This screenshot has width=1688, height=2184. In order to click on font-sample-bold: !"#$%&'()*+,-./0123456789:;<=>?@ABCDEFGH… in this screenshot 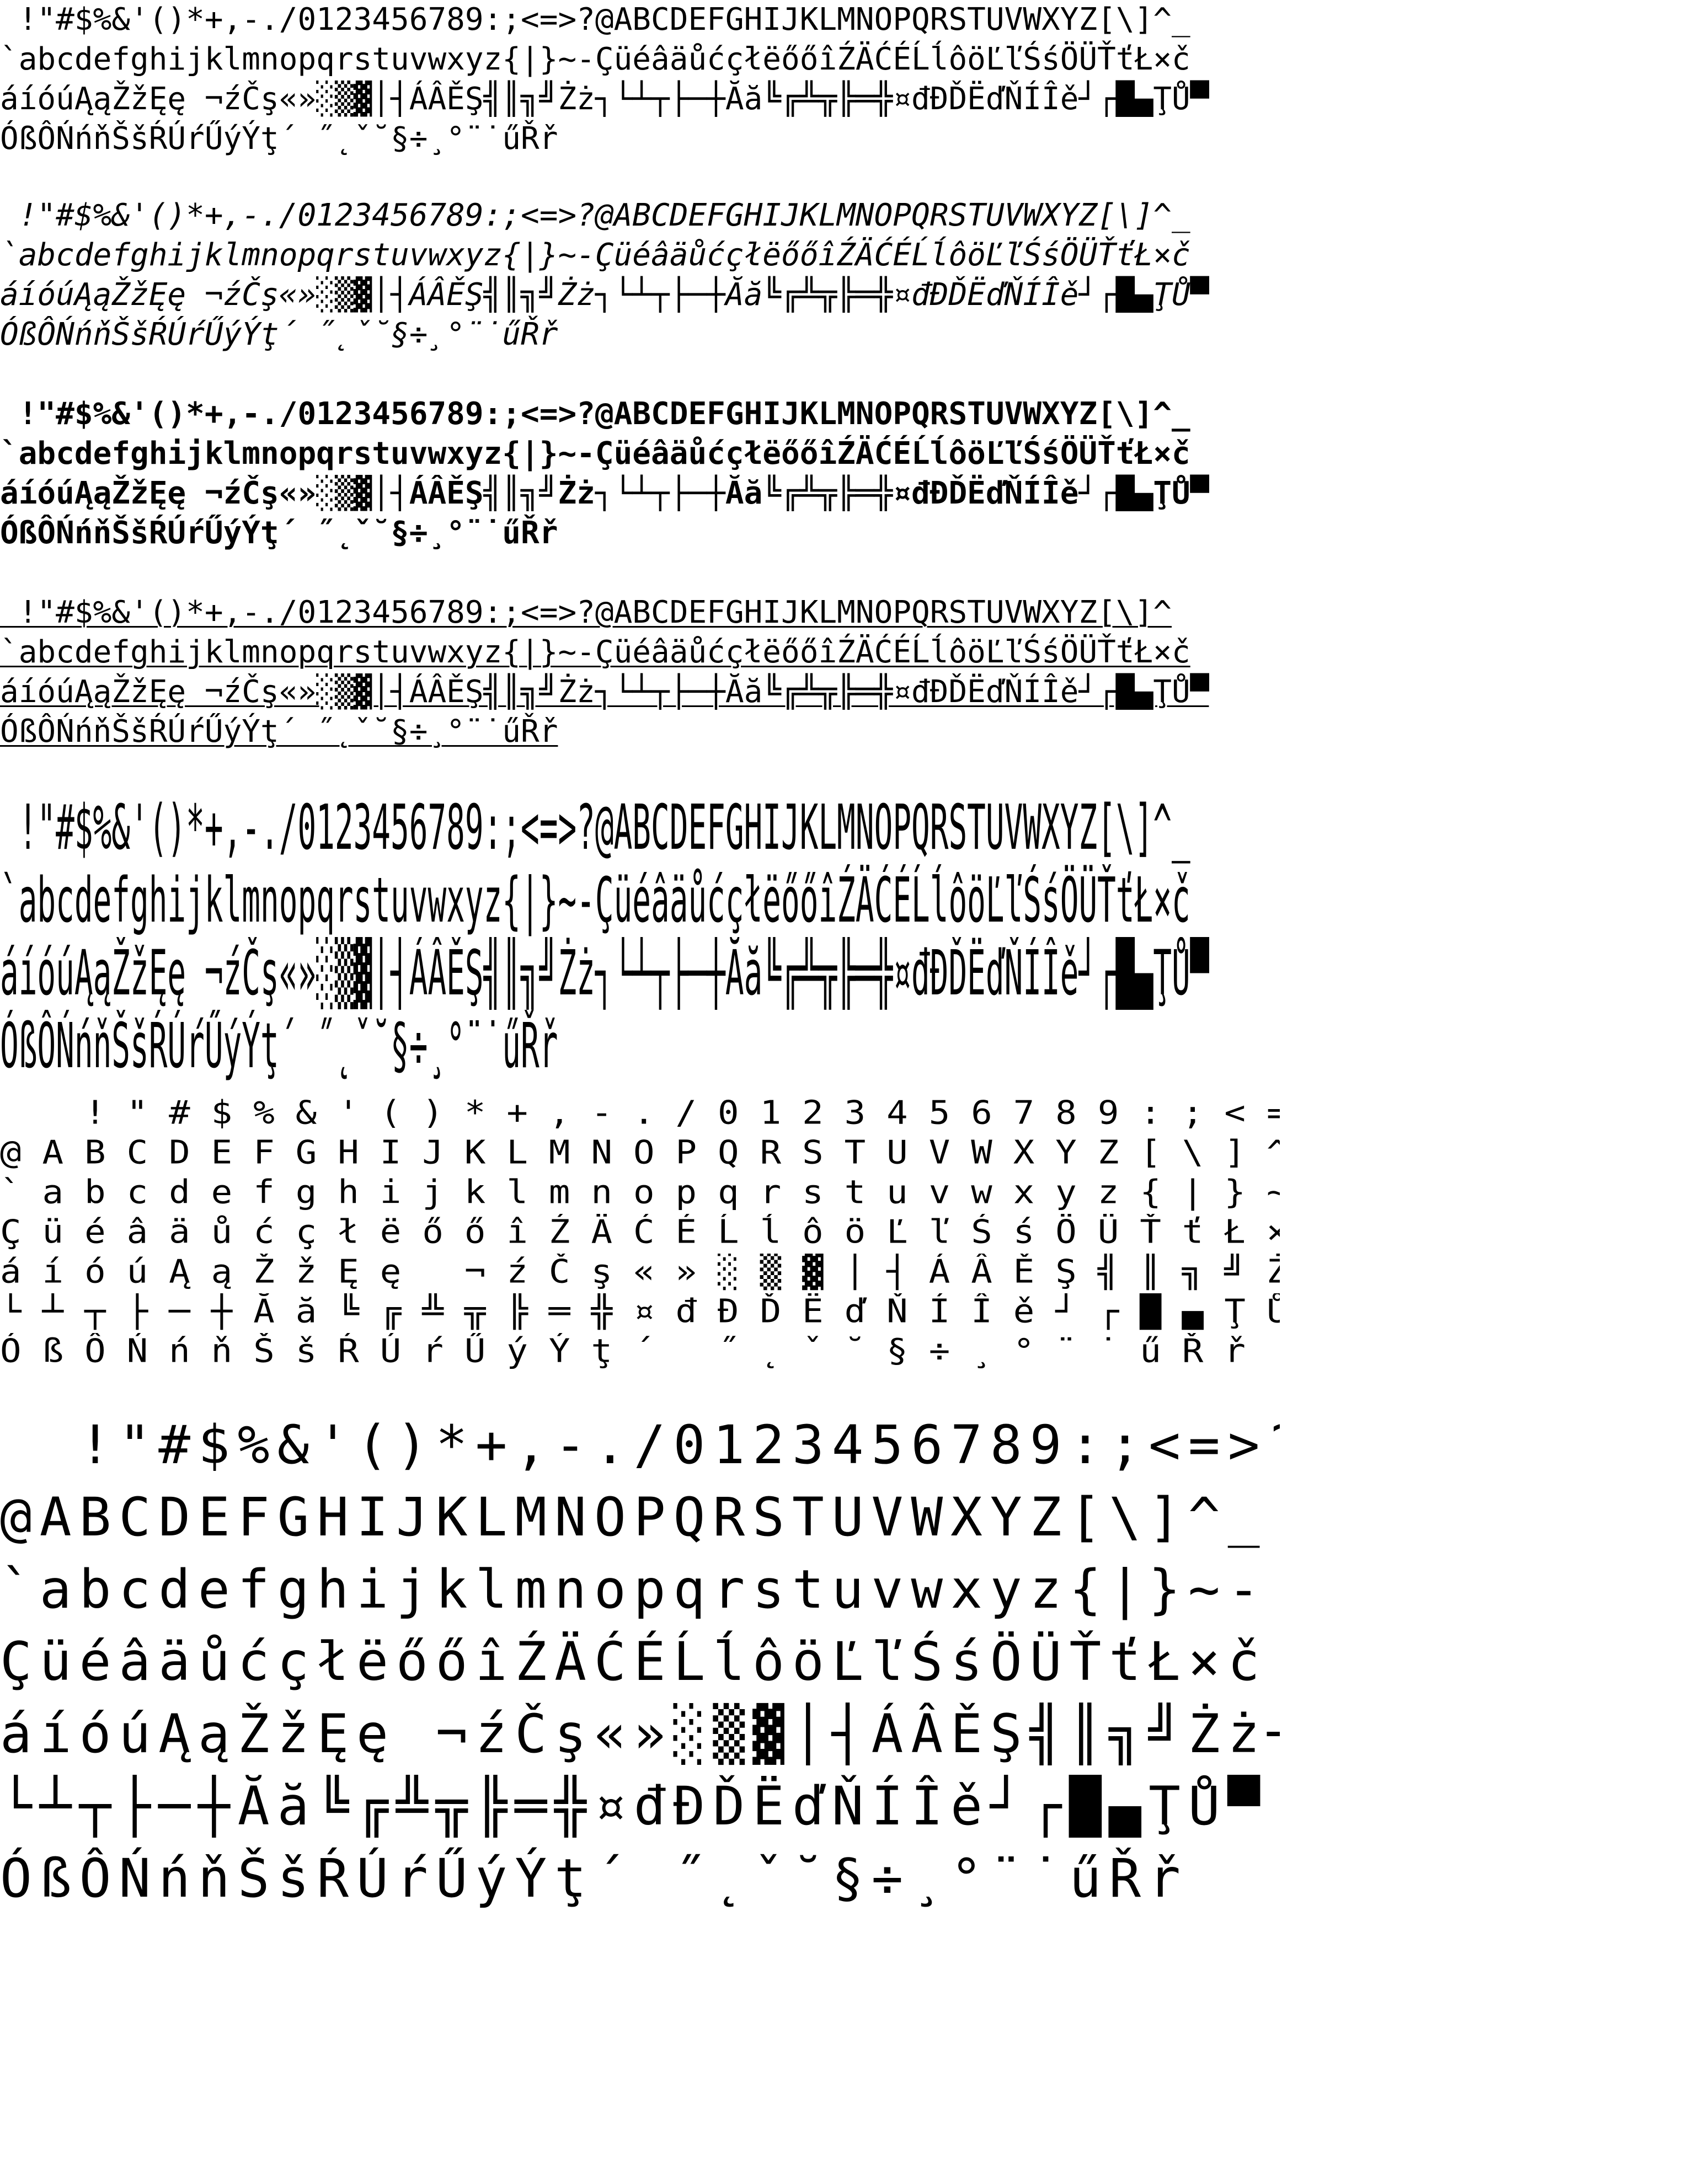, I will do `click(640, 473)`.